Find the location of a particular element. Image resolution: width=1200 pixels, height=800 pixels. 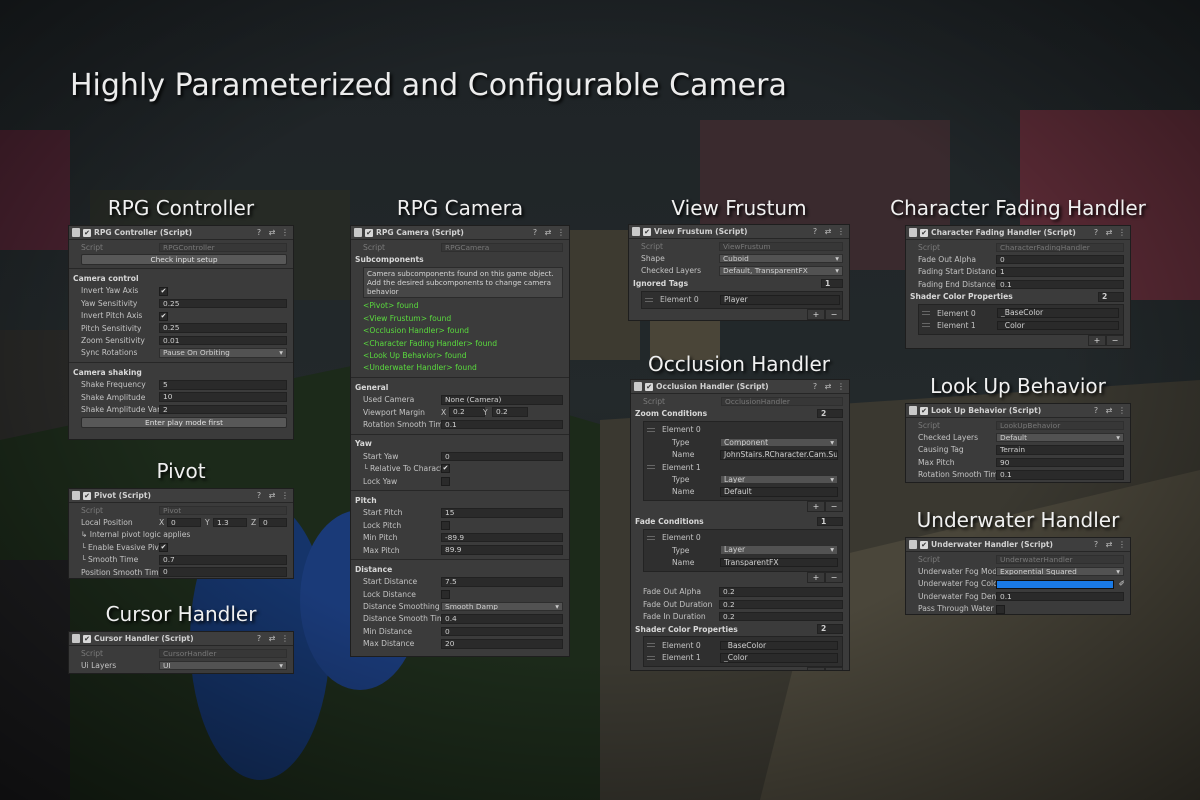

invert-yaw-checkbox: ✔ is located at coordinates (163, 291).